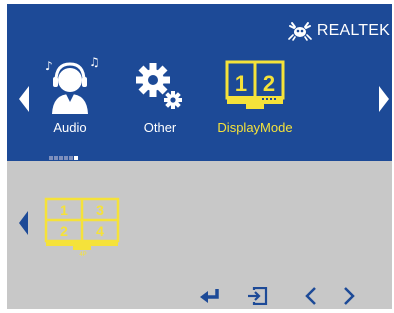 The width and height of the screenshot is (394, 313). I want to click on menu-item-displaymode: 1 2 DisplayMode, so click(255, 96).